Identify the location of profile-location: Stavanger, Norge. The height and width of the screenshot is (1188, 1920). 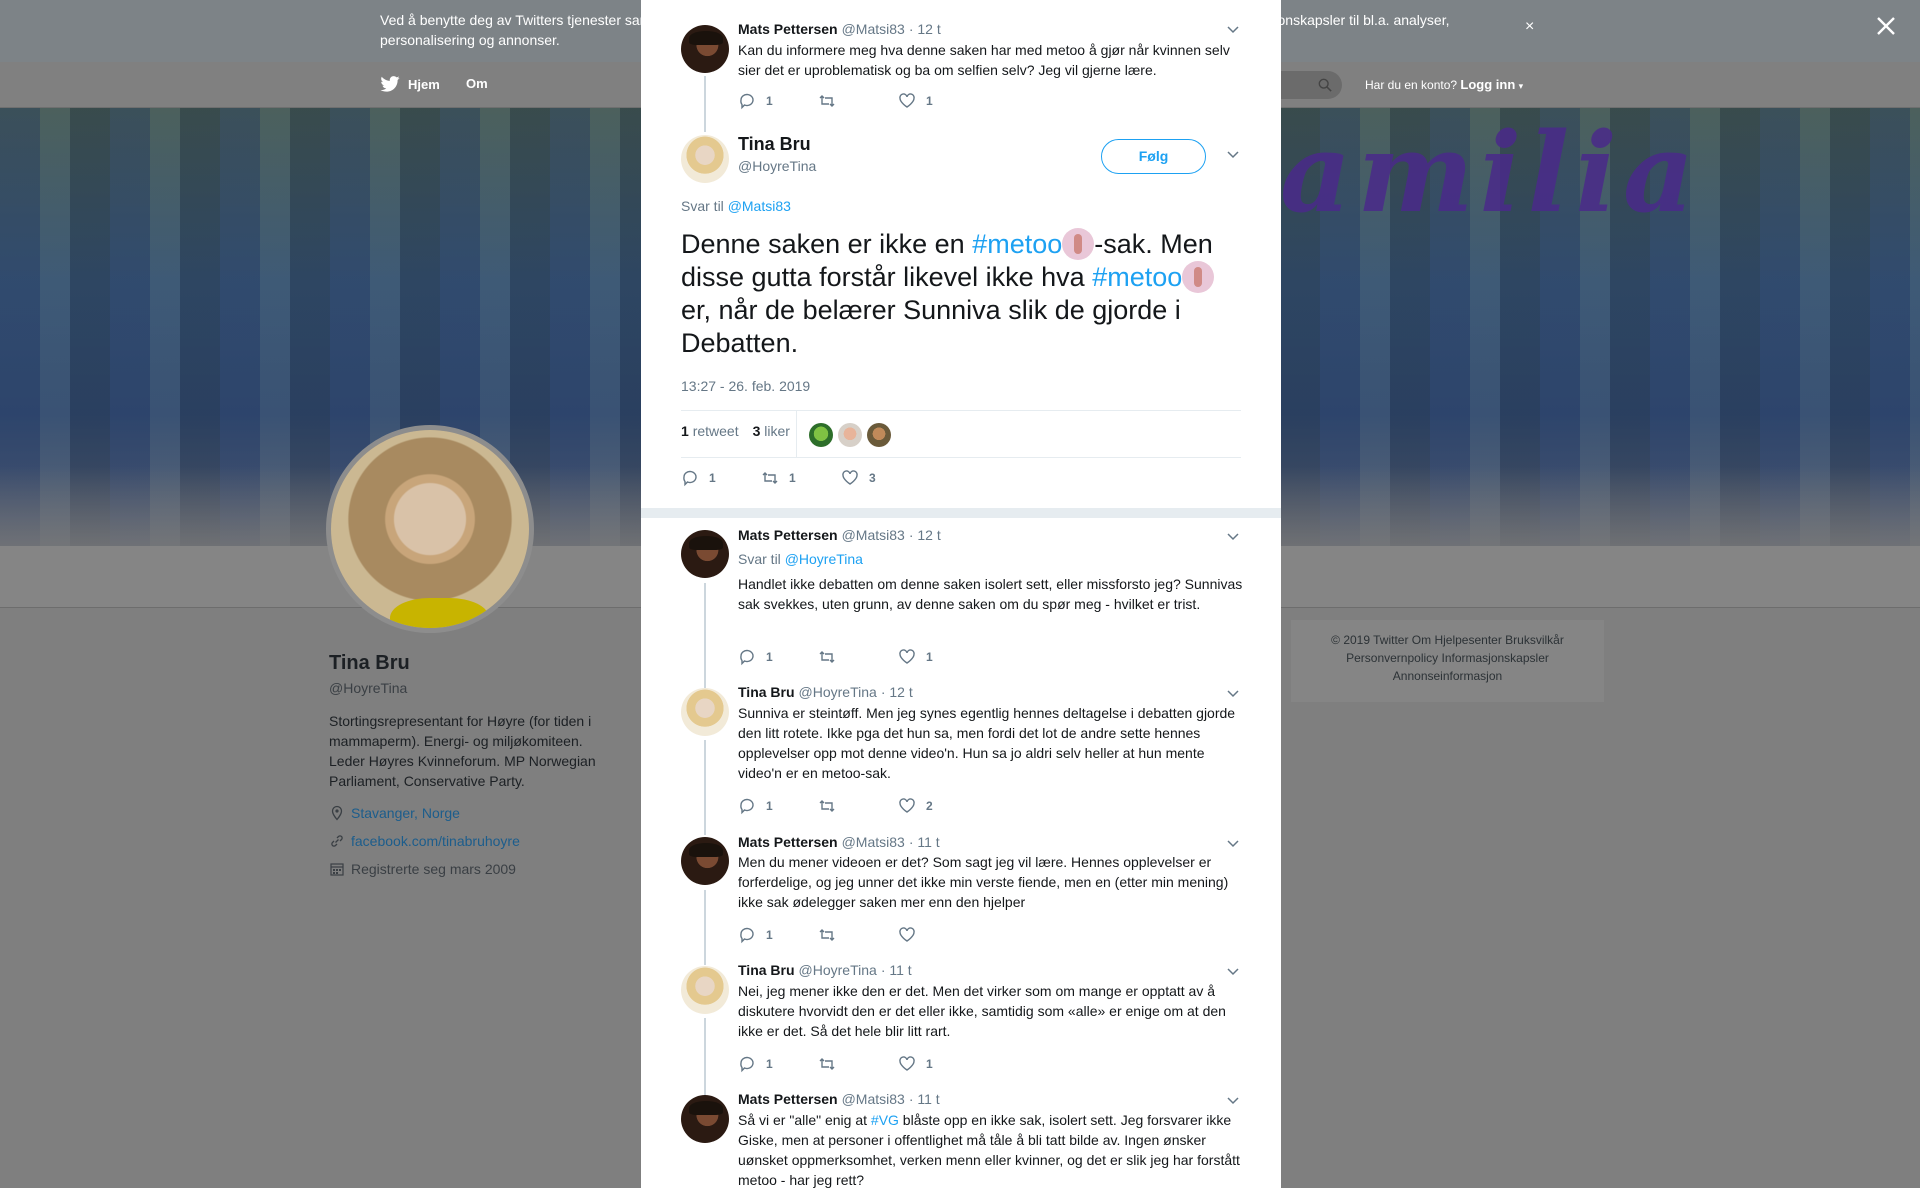
(394, 813).